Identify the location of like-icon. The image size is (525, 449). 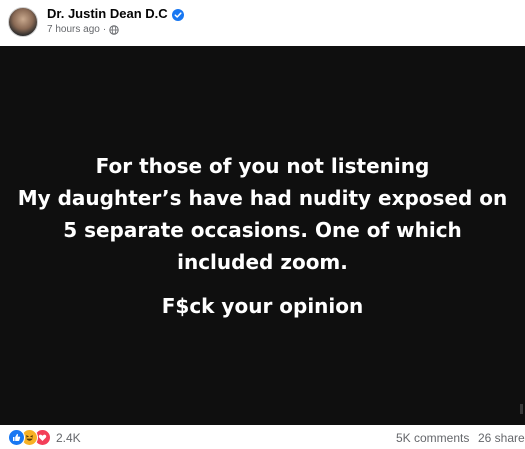
(16, 437).